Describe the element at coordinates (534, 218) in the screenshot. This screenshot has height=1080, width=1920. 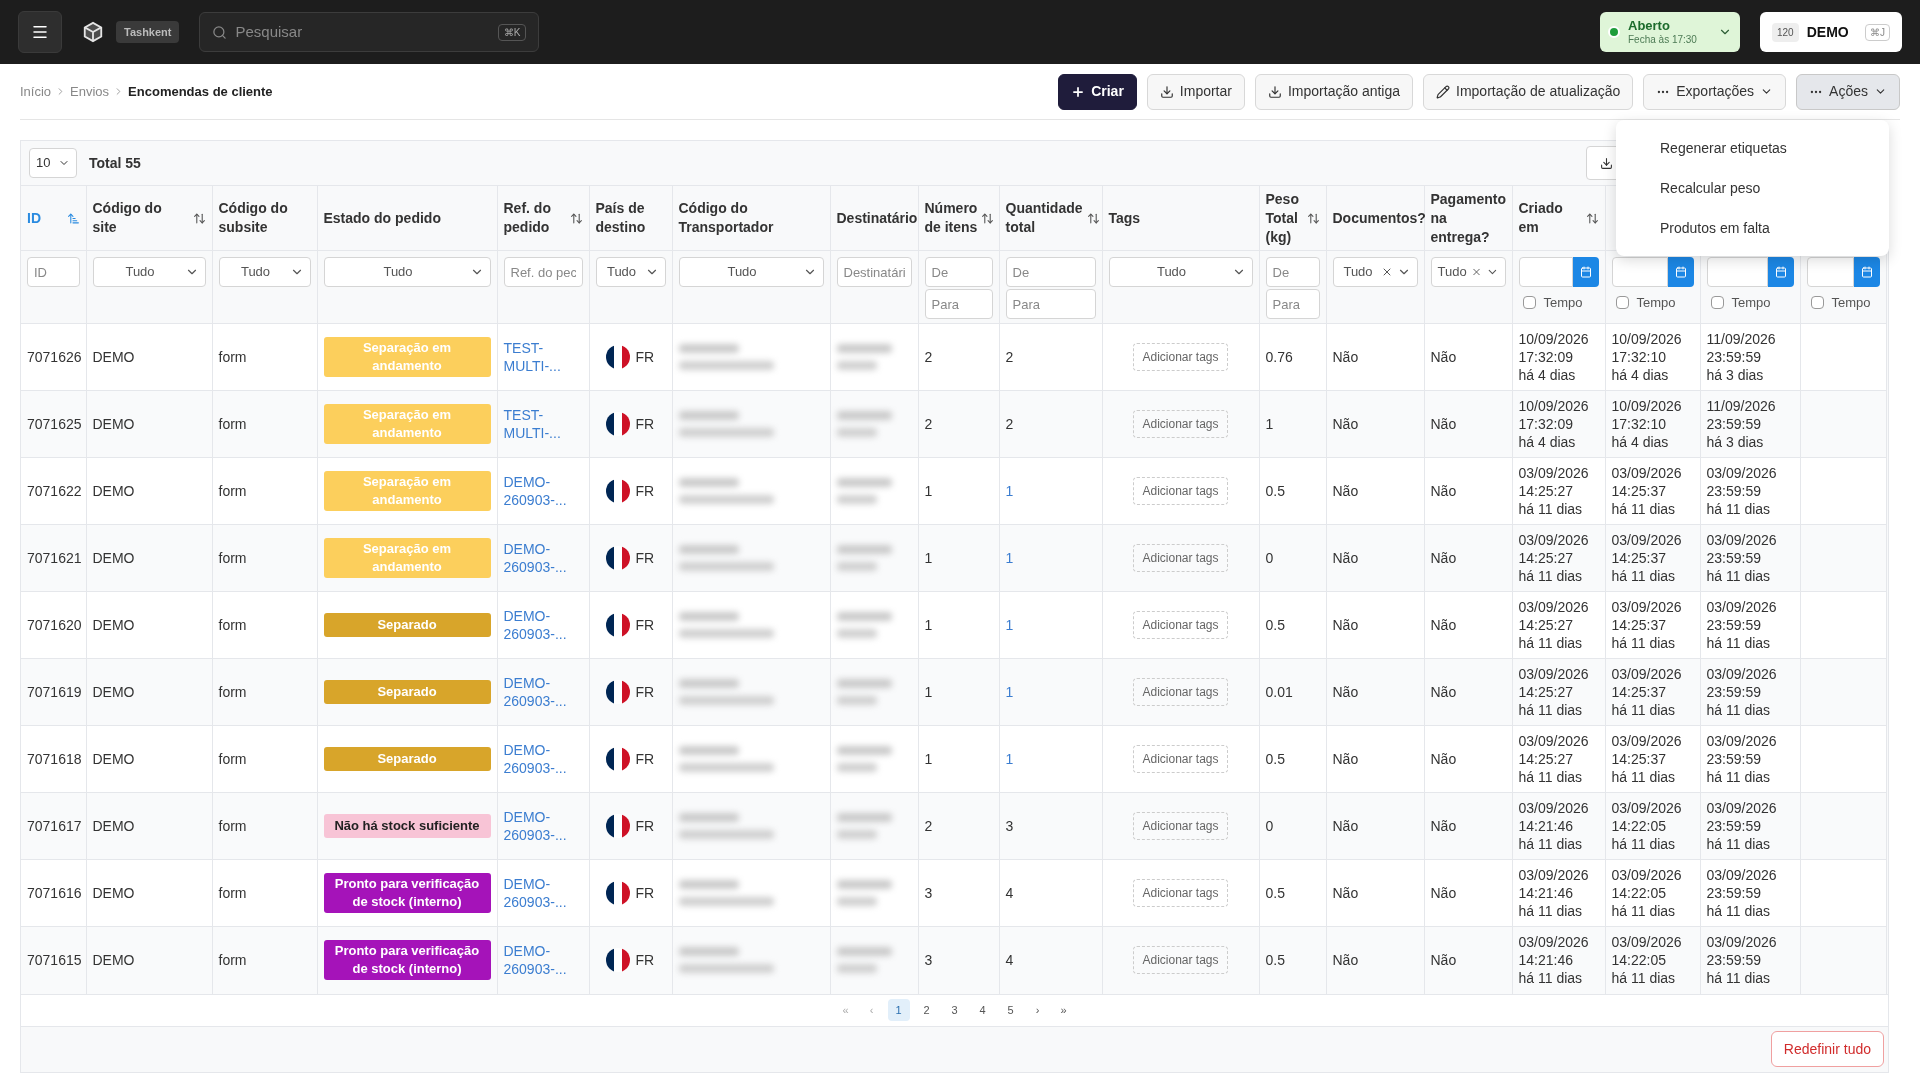
I see `column-header: Ref. do pedido` at that location.